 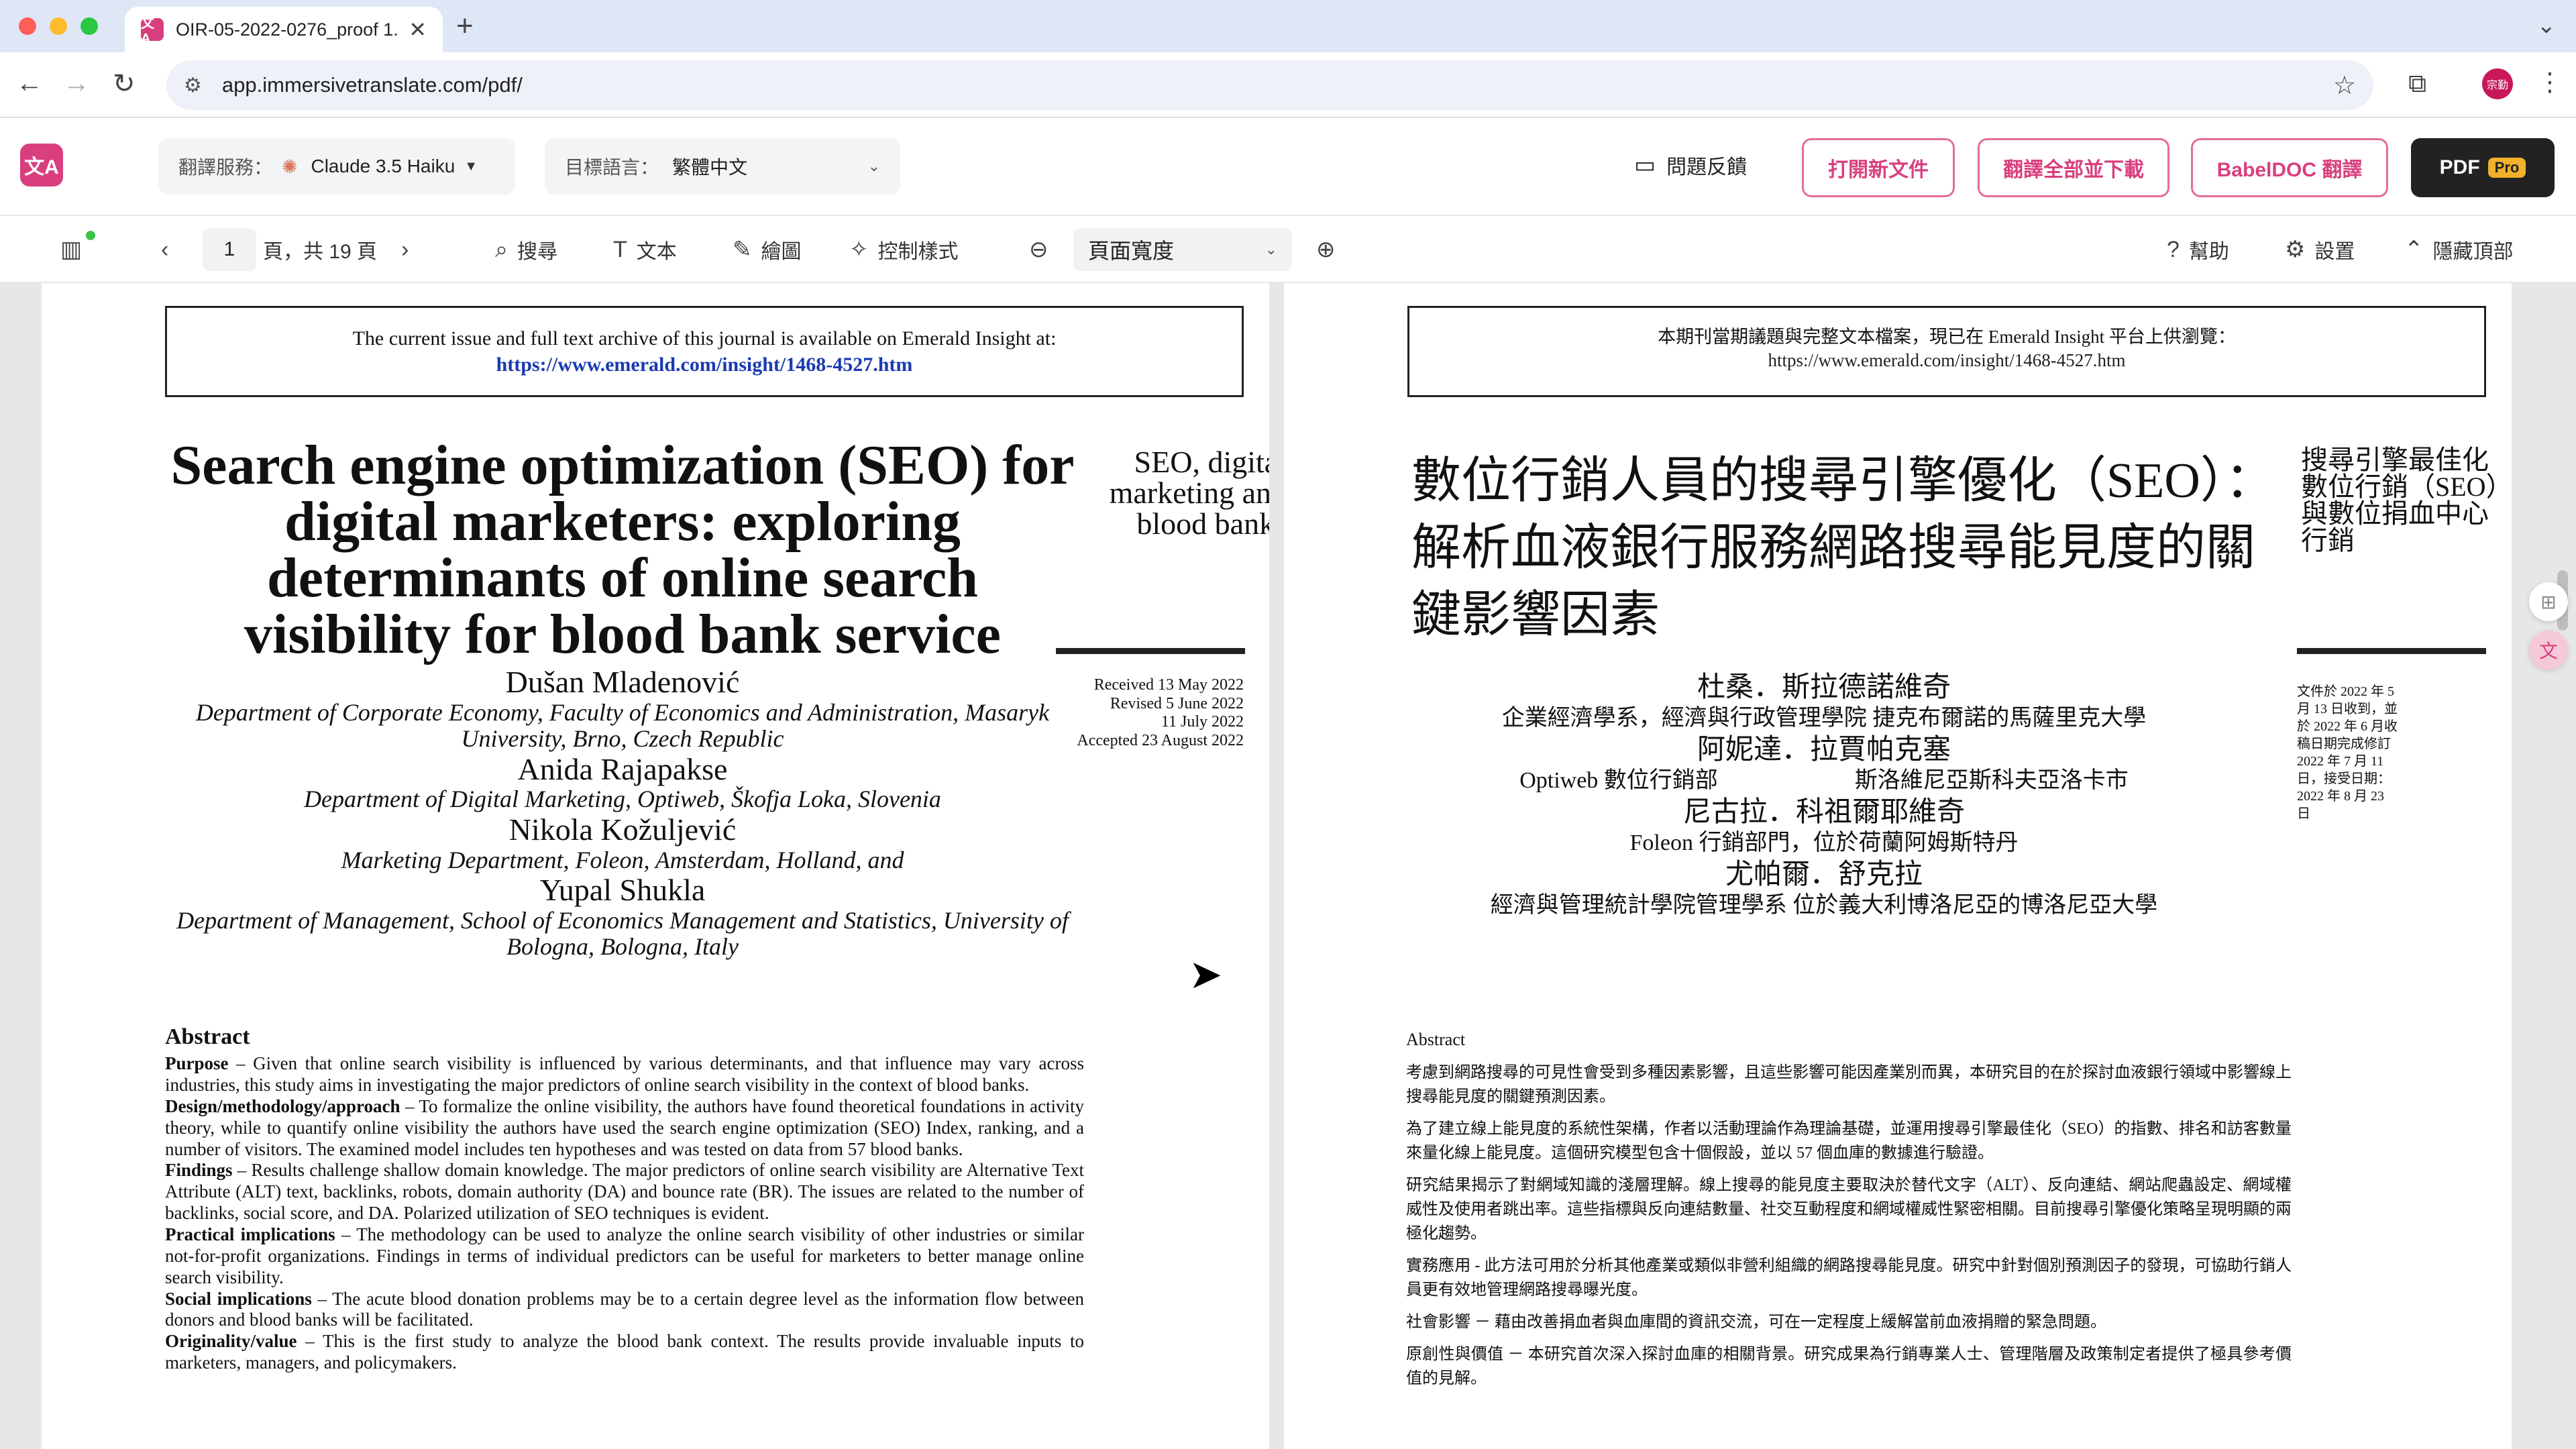 I want to click on immersive-translate-float-icon: 文, so click(x=2548, y=650).